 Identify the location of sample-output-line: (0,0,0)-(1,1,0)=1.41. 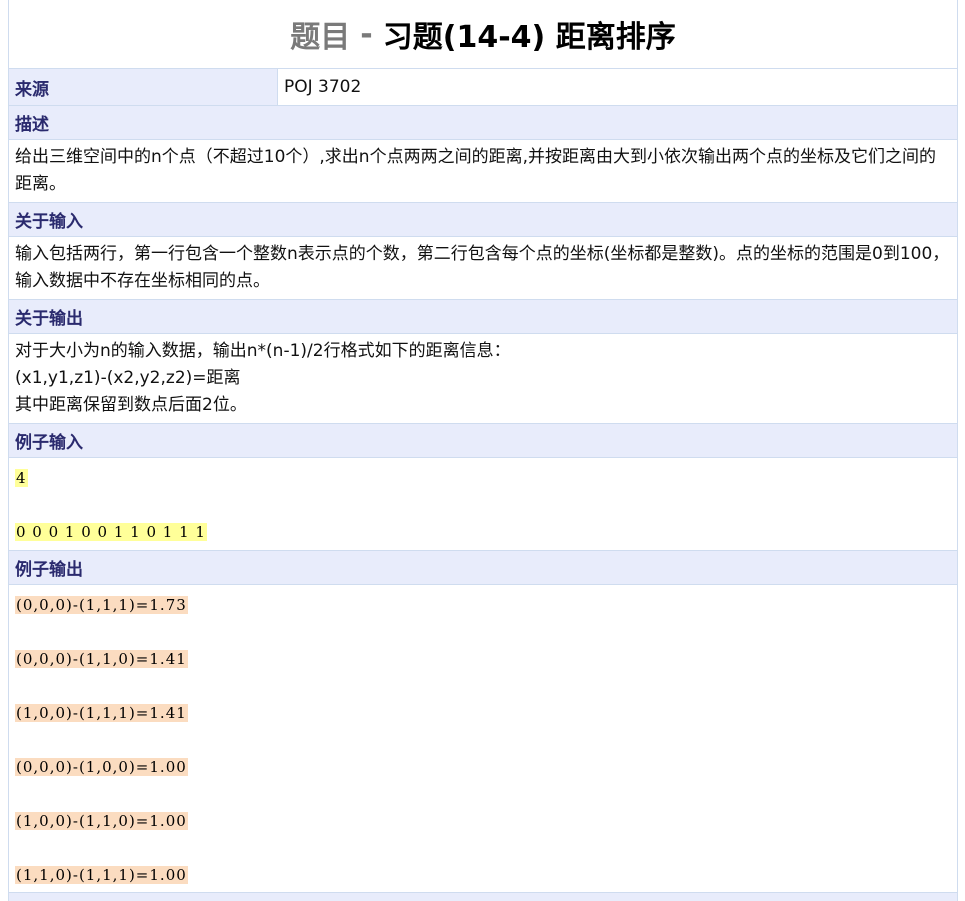
(101, 659).